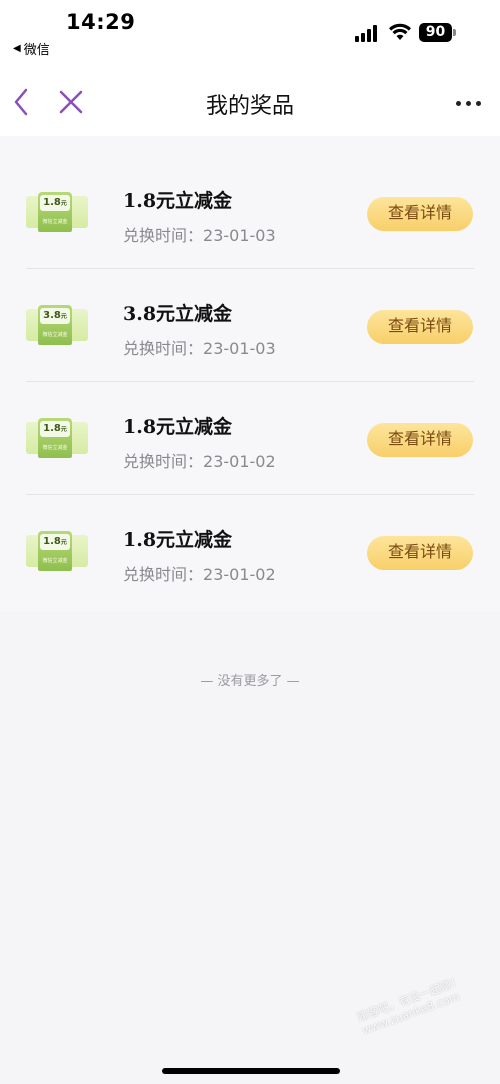 The image size is (500, 1084). I want to click on back-app-label: 微信, so click(36, 50).